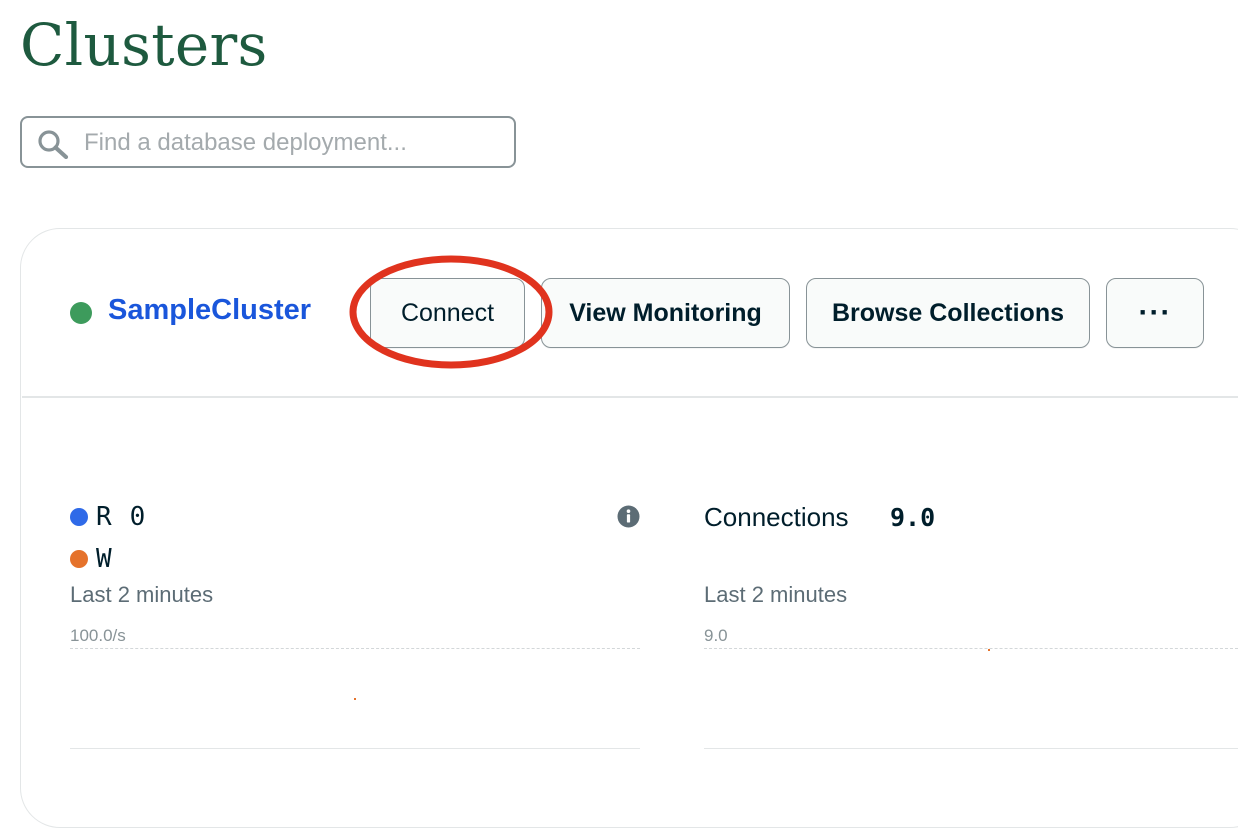 This screenshot has width=1238, height=828. I want to click on connections-value: 9.0, so click(913, 517).